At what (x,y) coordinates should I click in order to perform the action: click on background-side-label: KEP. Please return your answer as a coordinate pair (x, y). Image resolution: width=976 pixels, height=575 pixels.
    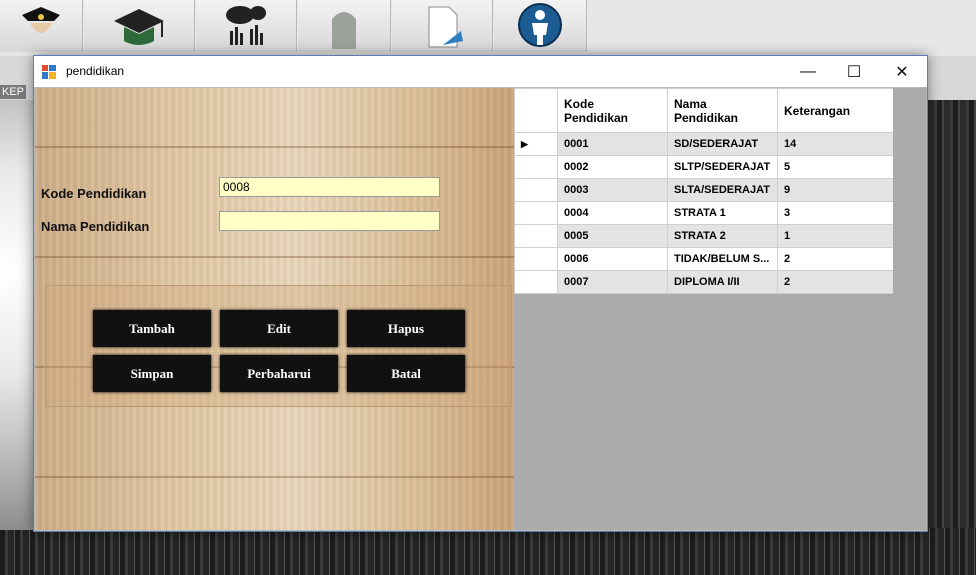
    Looking at the image, I should click on (13, 92).